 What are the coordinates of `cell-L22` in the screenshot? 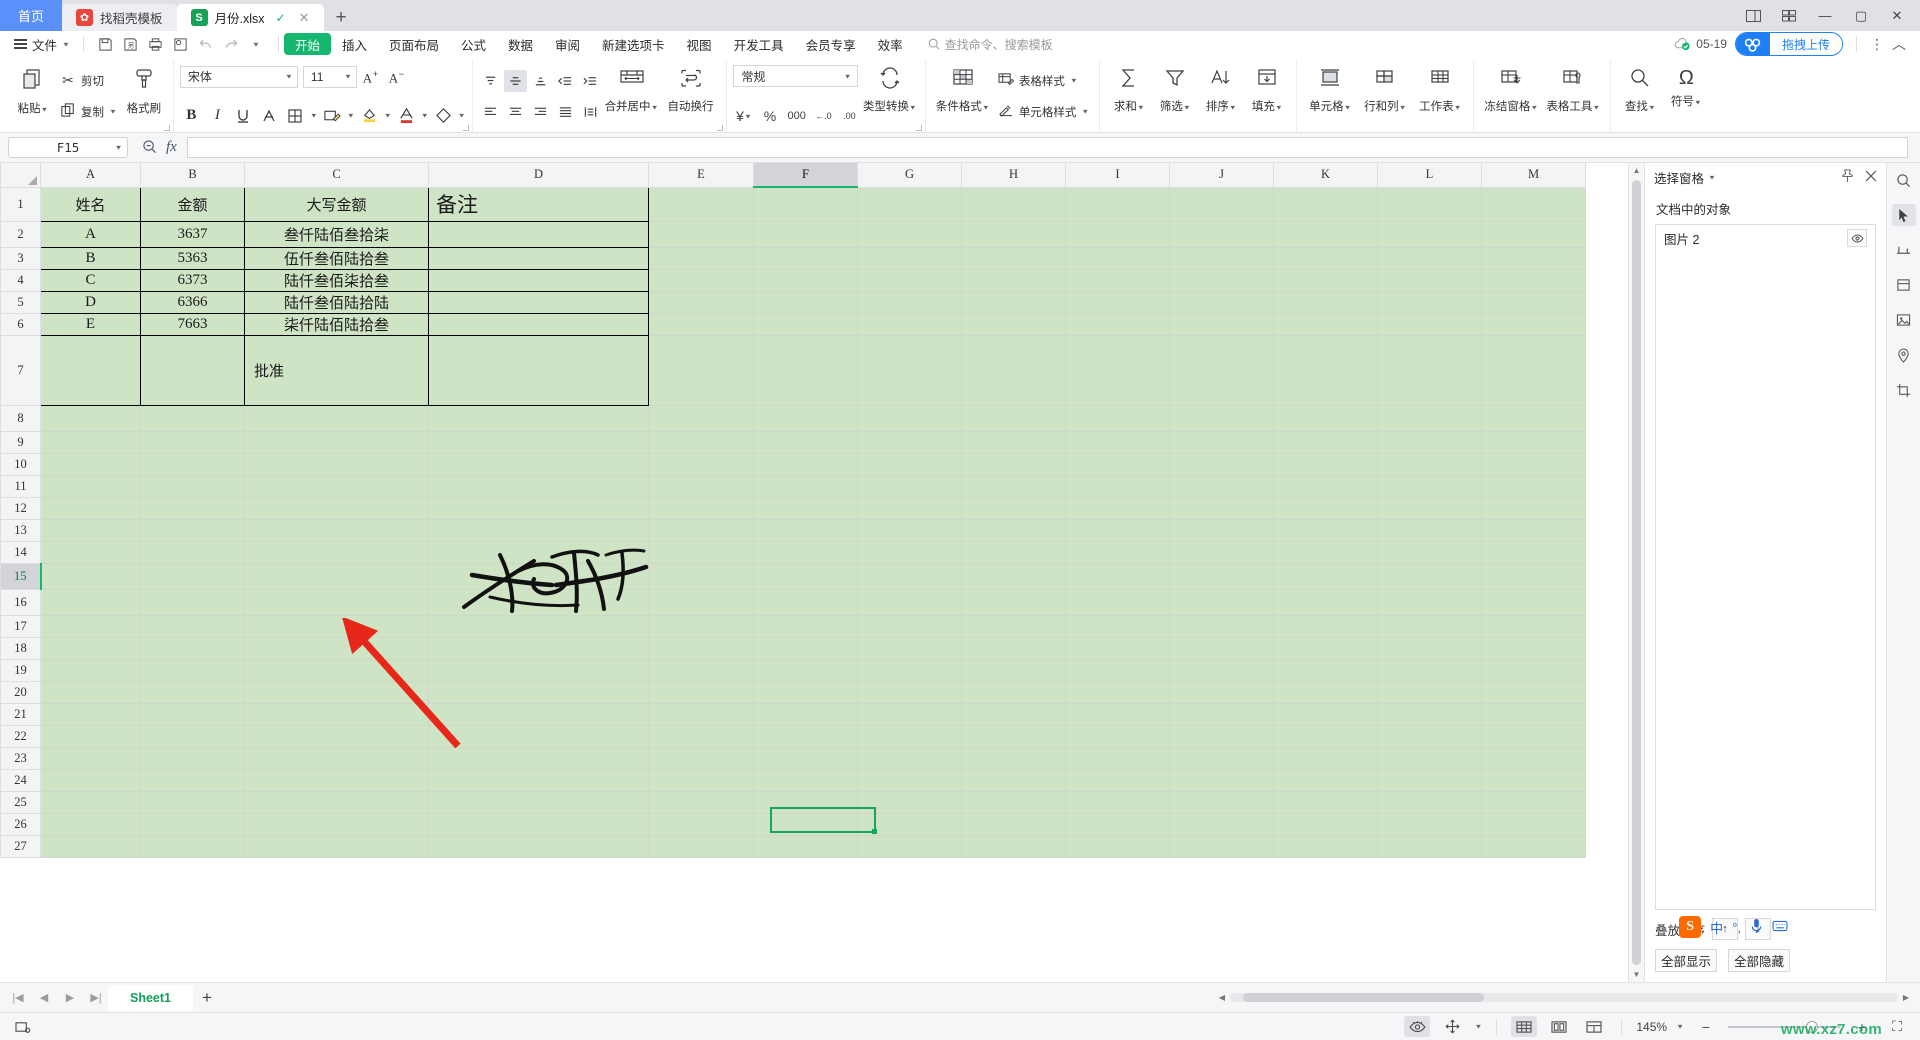 It's located at (1429, 736).